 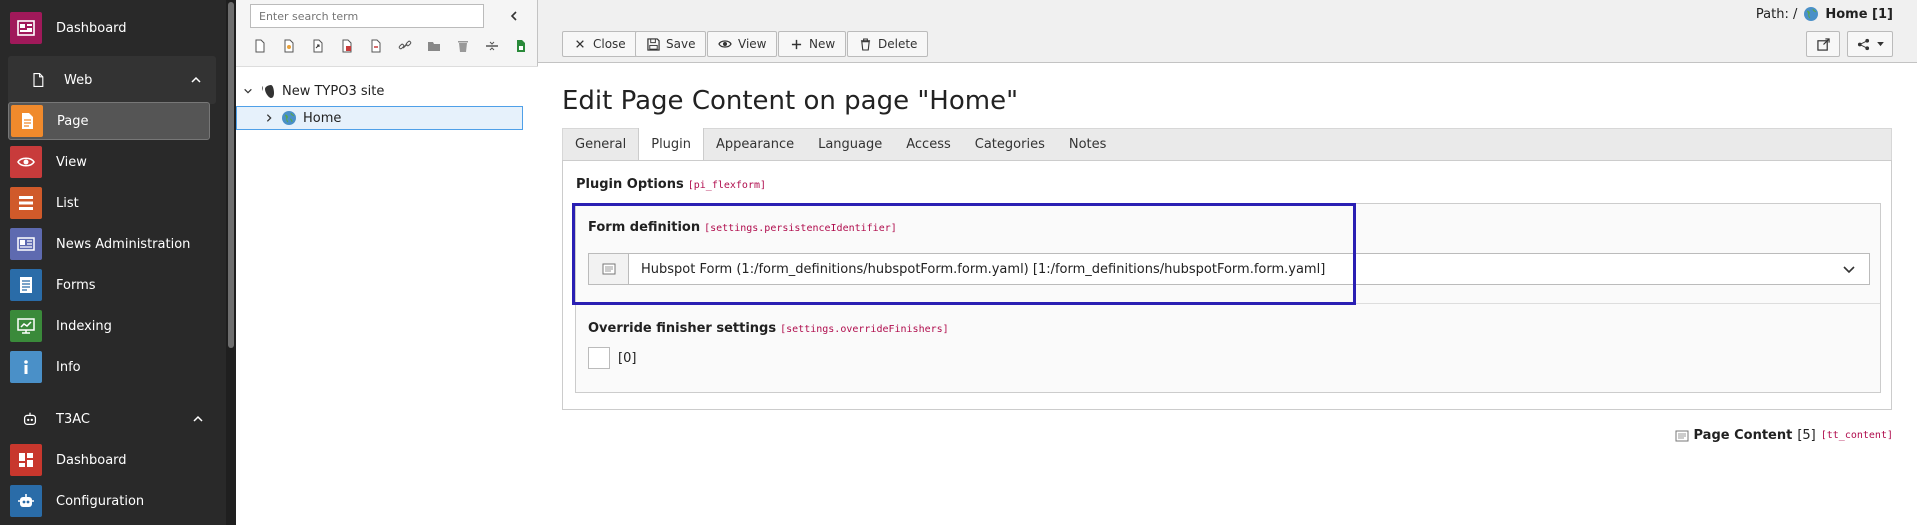 I want to click on tree-node-root: New TYPO3 site, so click(x=385, y=91).